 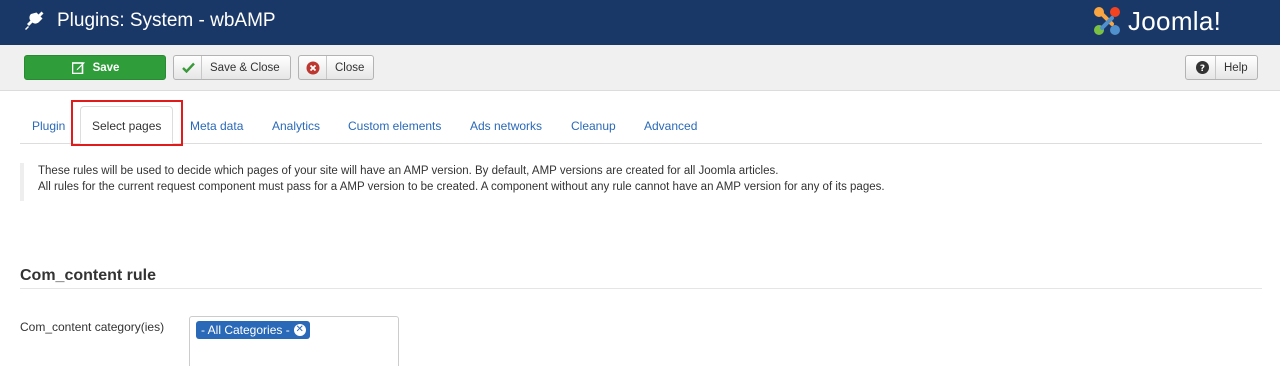 What do you see at coordinates (92, 327) in the screenshot?
I see `category-field-label: Com_content category(ies)` at bounding box center [92, 327].